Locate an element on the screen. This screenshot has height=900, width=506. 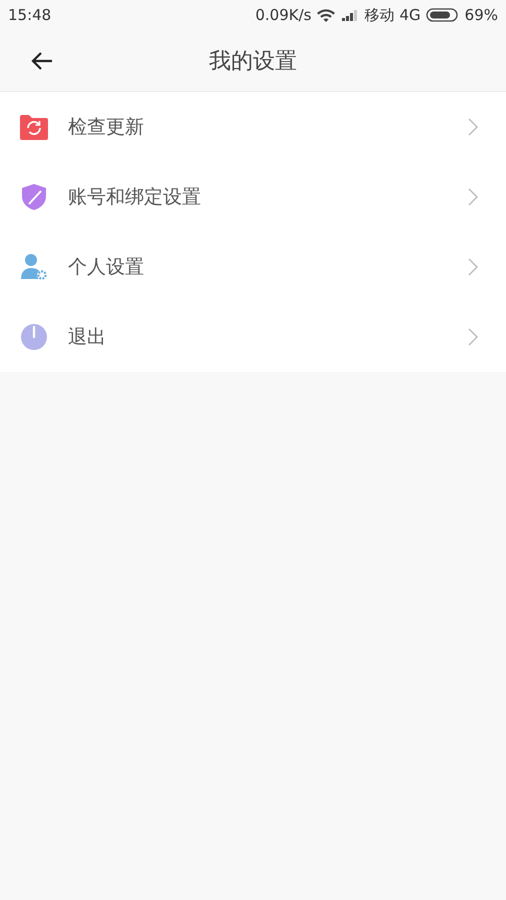
item-label: 个人设置 is located at coordinates (106, 267).